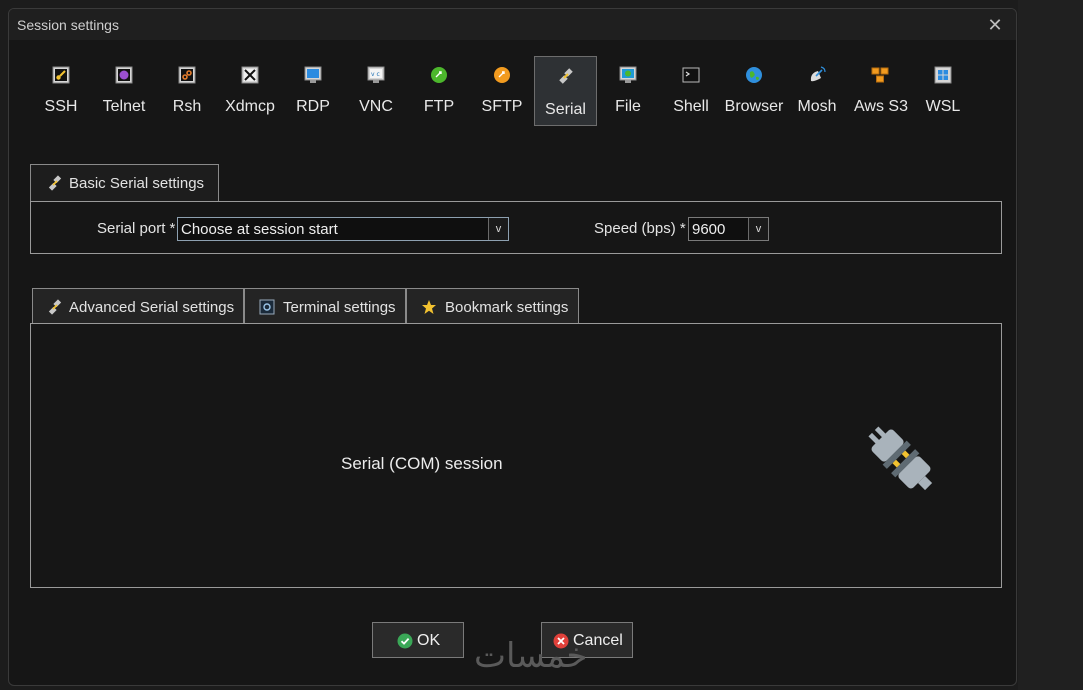 The width and height of the screenshot is (1083, 690). I want to click on session-description: Serial (COM) session, so click(422, 463).